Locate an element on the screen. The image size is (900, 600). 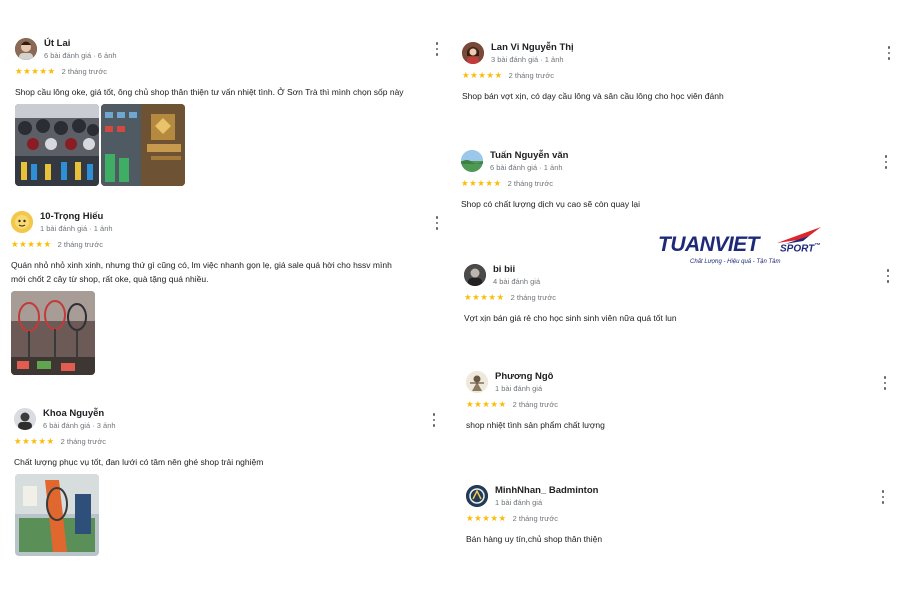
logo-trademark: ™ is located at coordinates (817, 246).